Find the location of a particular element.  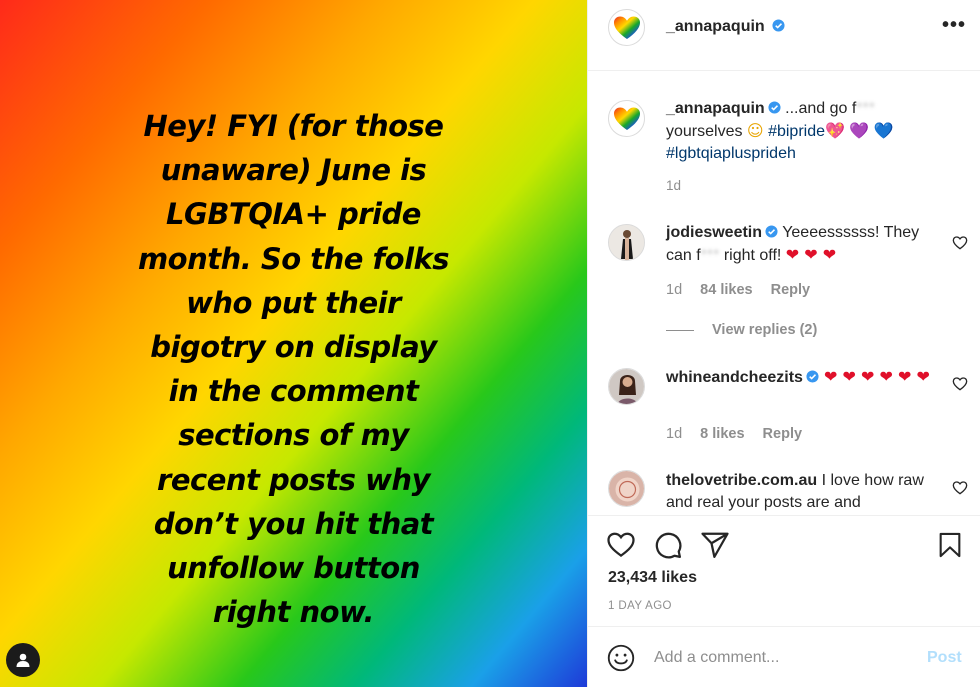

tagged-user-button is located at coordinates (23, 660).